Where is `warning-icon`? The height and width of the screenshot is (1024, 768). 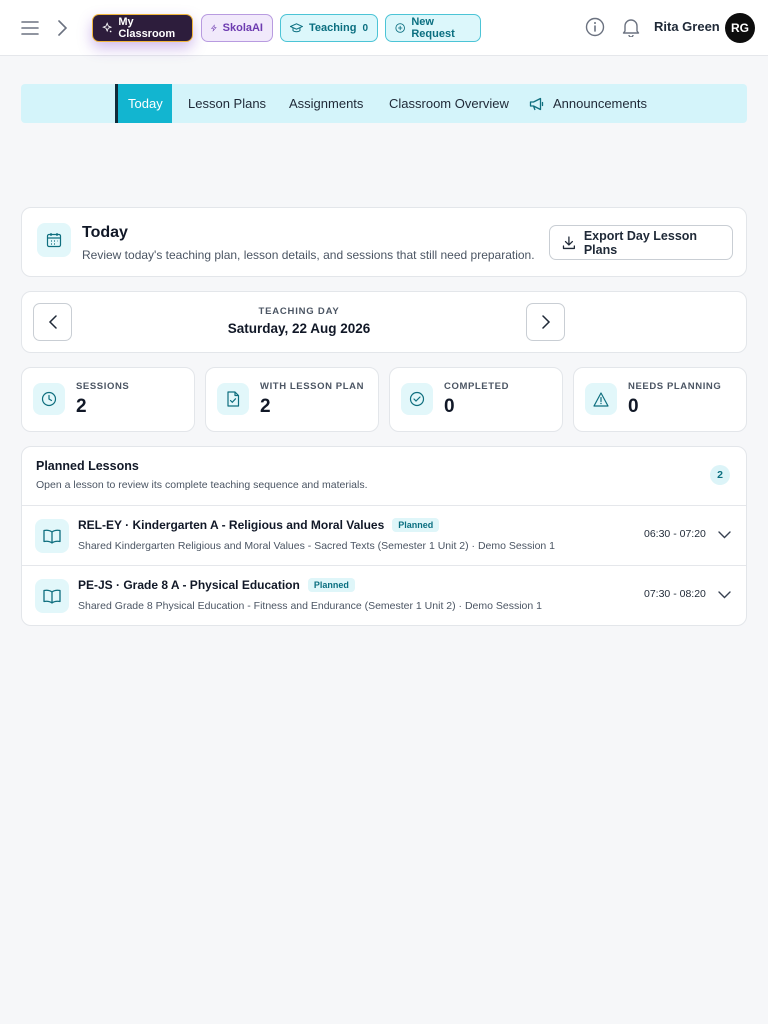 warning-icon is located at coordinates (601, 399).